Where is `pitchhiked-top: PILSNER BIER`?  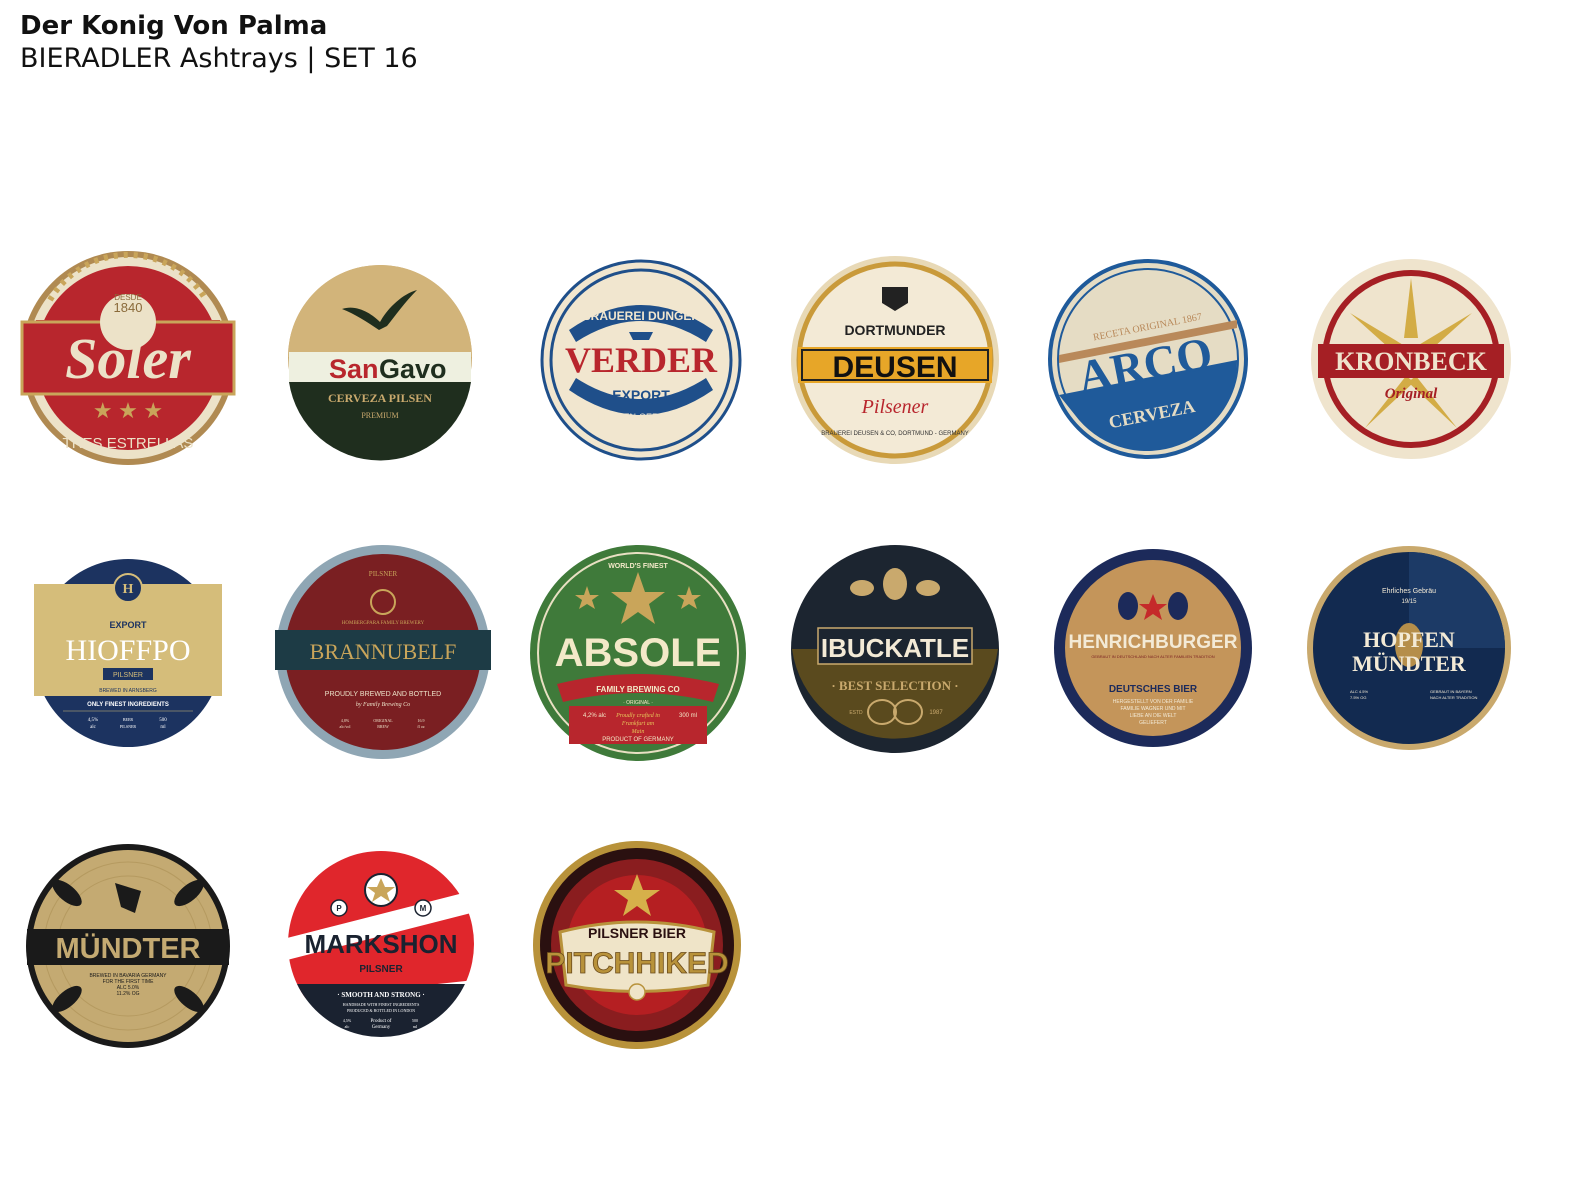
pitchhiked-top: PILSNER BIER is located at coordinates (637, 933).